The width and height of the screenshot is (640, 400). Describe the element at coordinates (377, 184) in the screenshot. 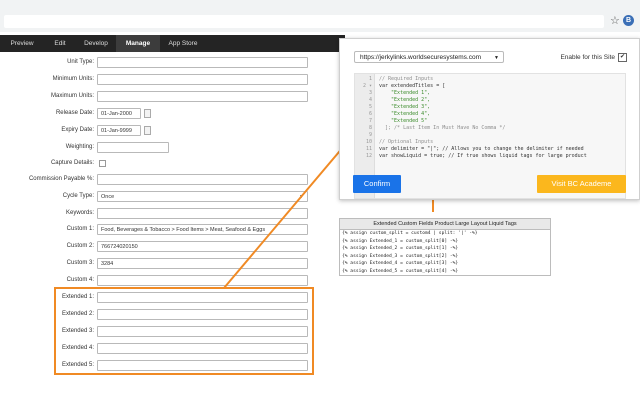

I see `confirm-button: Confirm` at that location.